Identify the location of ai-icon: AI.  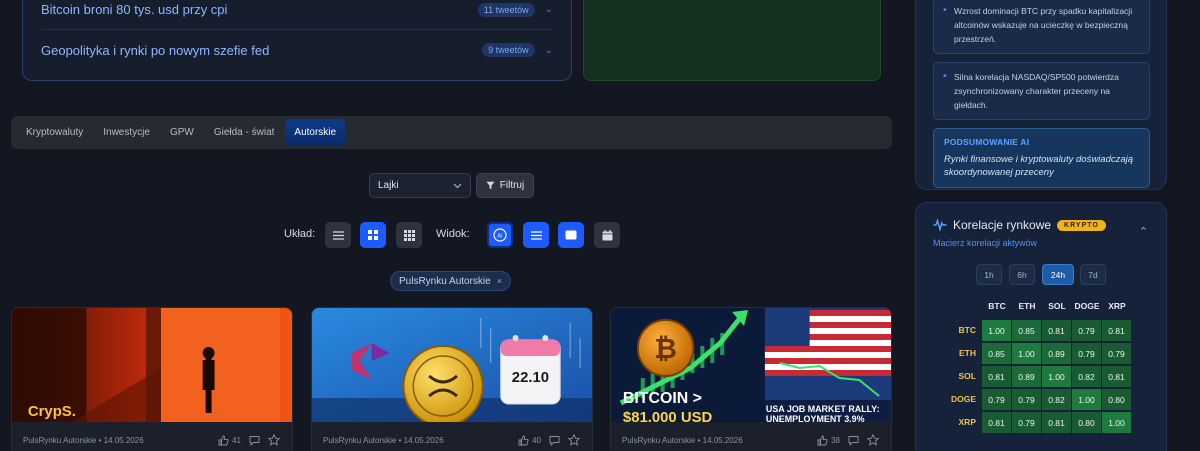
(500, 235).